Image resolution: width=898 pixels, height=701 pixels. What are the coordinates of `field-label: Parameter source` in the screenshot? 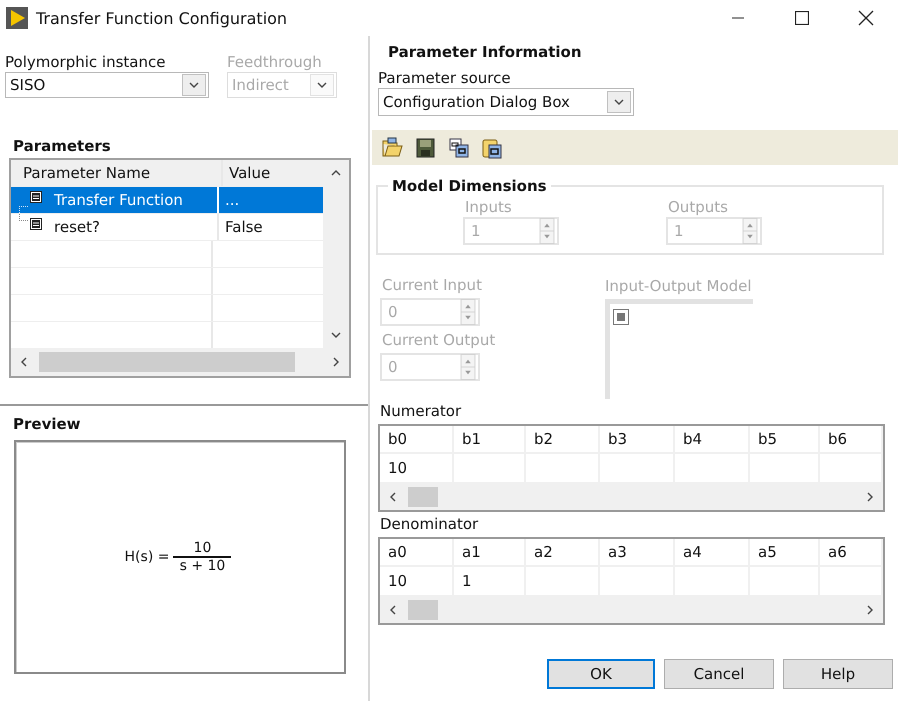 It's located at (445, 78).